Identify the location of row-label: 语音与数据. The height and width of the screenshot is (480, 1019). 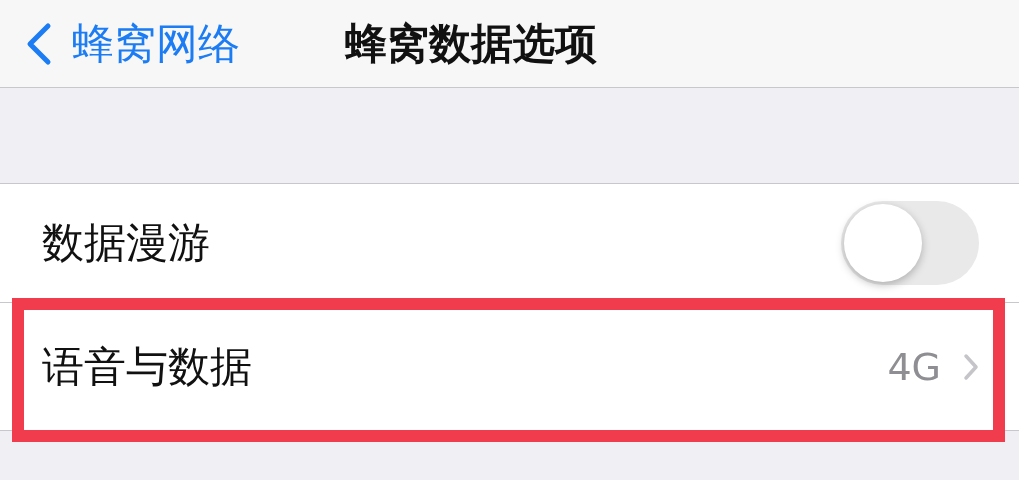
(147, 366).